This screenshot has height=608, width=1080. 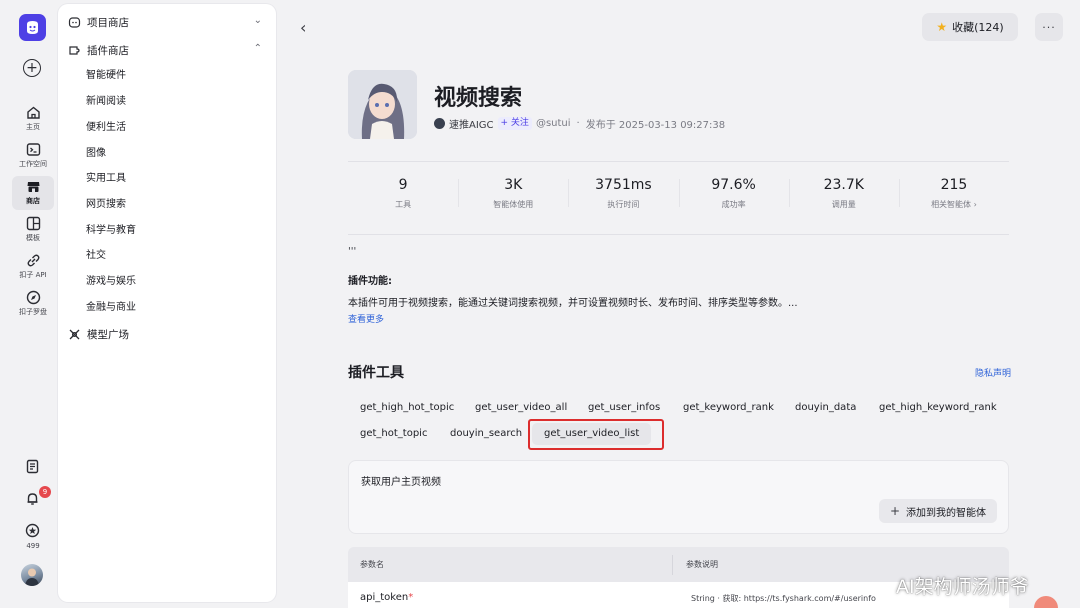 I want to click on back-button: ‹, so click(x=303, y=27).